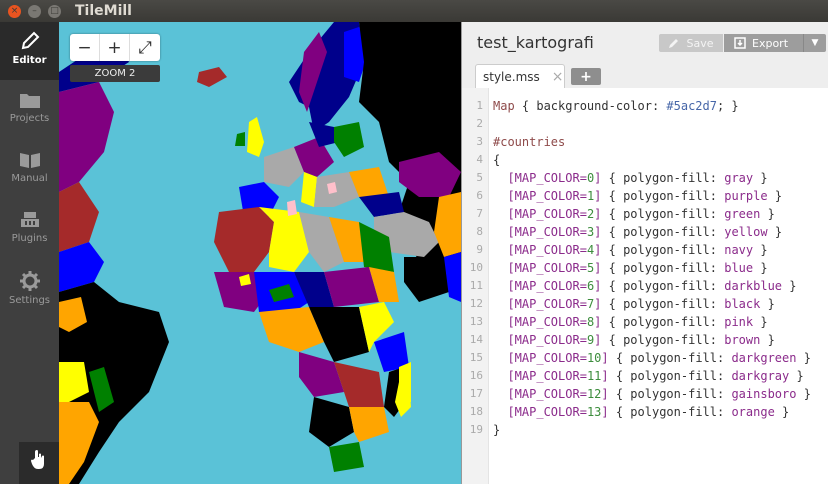  I want to click on line-number: 15, so click(476, 357).